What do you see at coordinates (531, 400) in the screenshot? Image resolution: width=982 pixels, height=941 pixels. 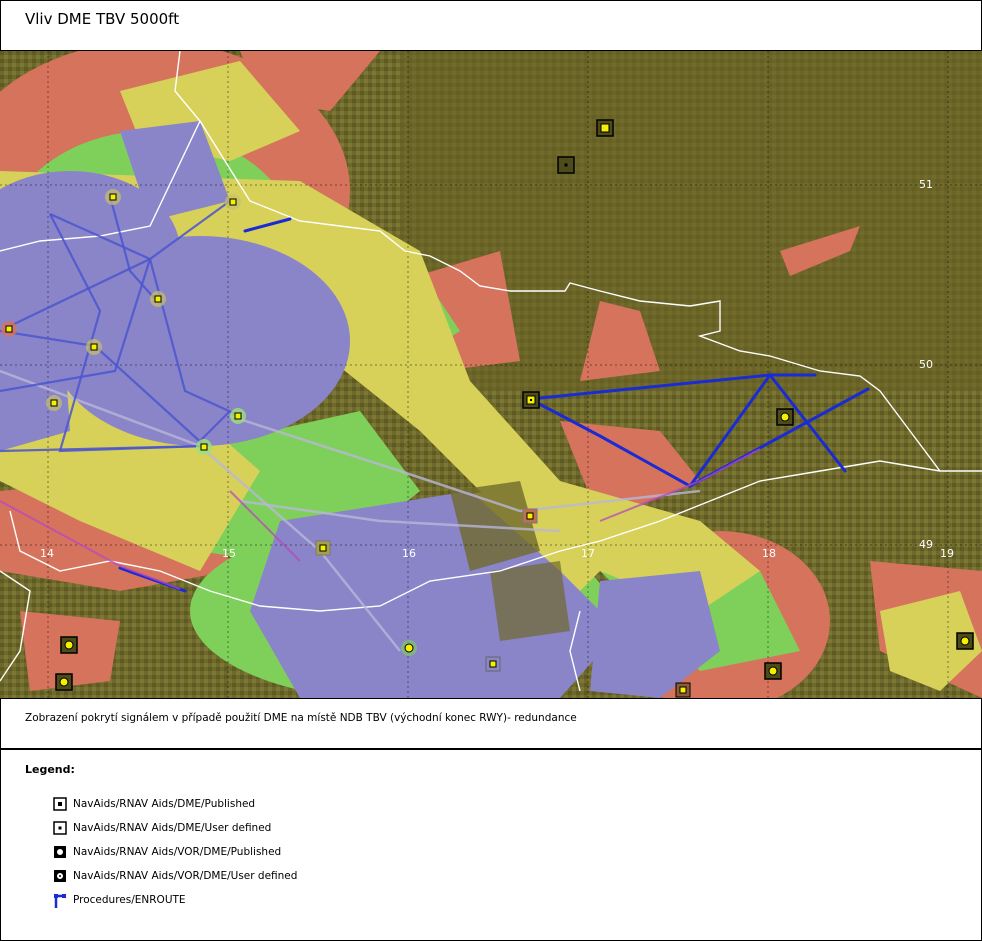 I see `navaid-tbv-dme` at bounding box center [531, 400].